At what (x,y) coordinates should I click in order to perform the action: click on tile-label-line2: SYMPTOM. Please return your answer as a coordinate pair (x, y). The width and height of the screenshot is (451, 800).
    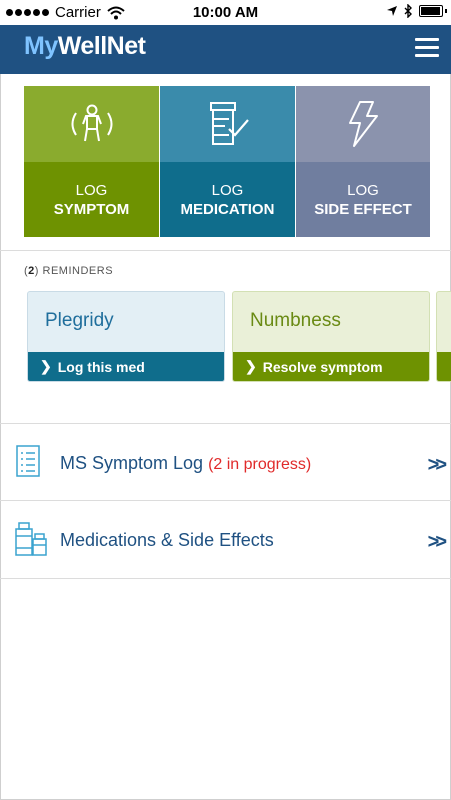
    Looking at the image, I should click on (91, 209).